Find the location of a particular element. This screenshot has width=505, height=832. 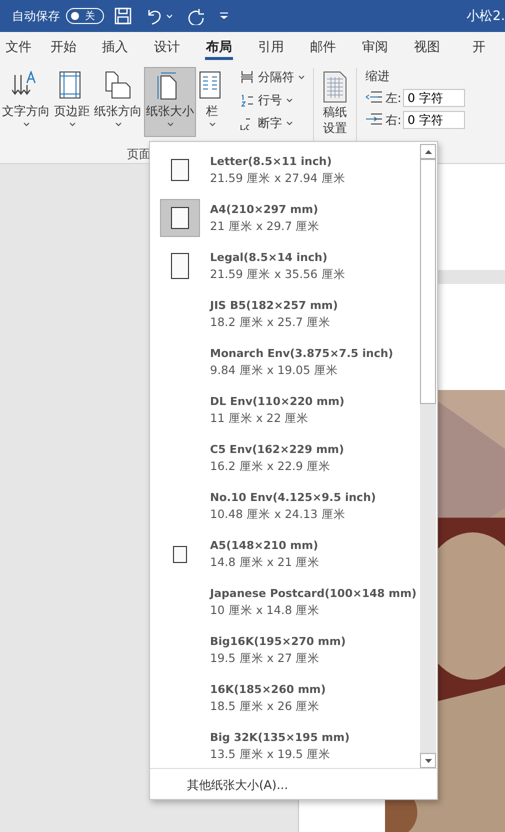

menu-item: Legal(8.5×14 inch) 21.59 厘米 x 35.56 厘米 is located at coordinates (285, 266).